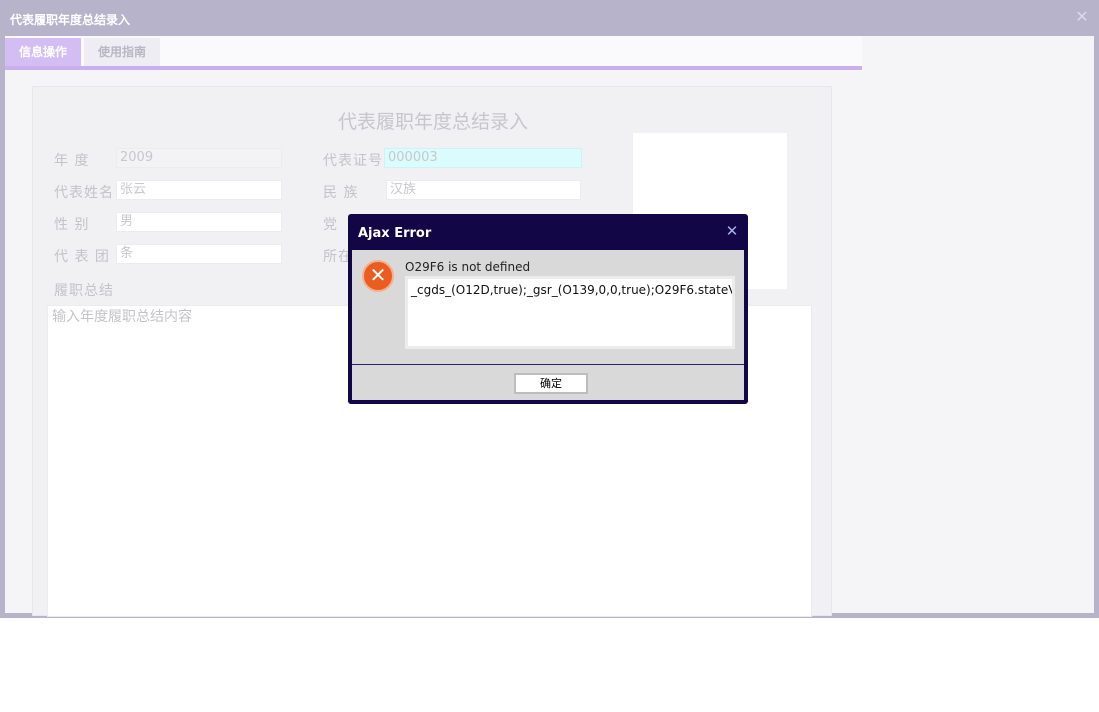 The height and width of the screenshot is (712, 1099). I want to click on window-titlebar: 代表履职年度总结录入 ✕, so click(549, 18).